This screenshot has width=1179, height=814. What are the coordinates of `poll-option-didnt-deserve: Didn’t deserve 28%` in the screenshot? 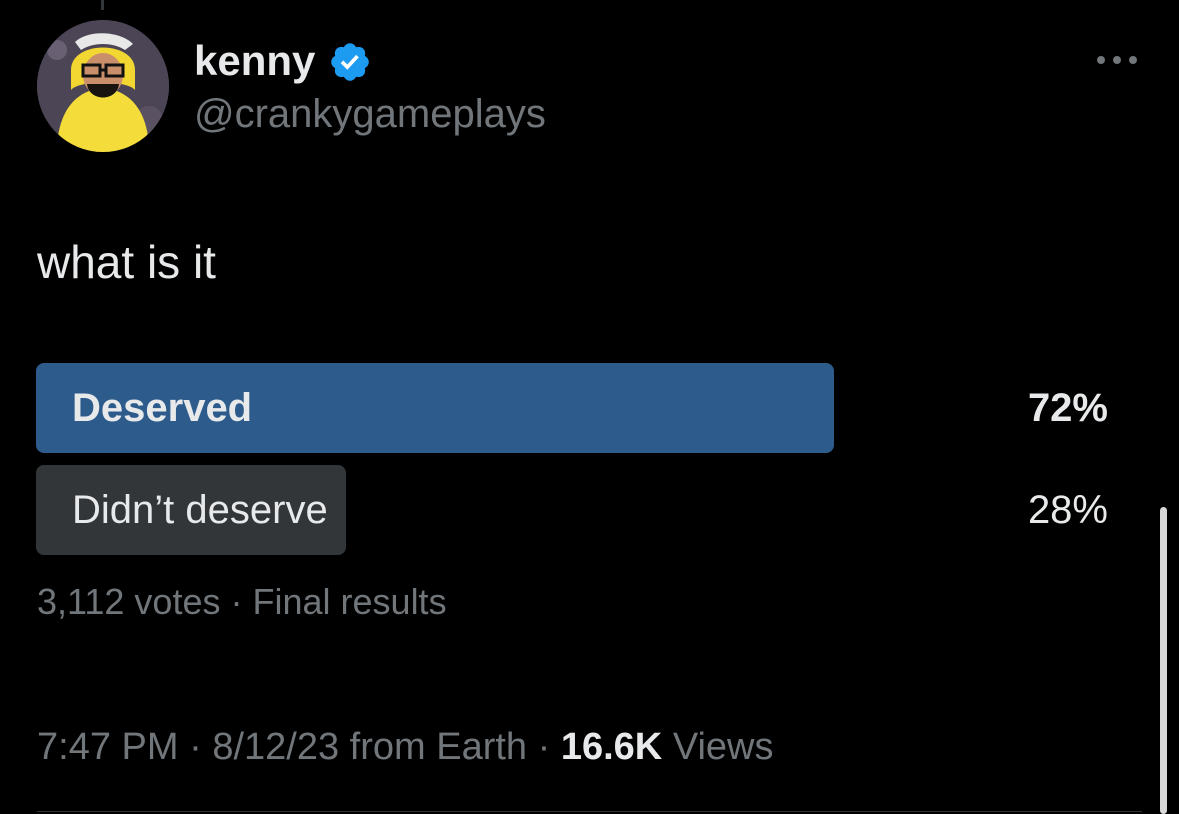 It's located at (572, 510).